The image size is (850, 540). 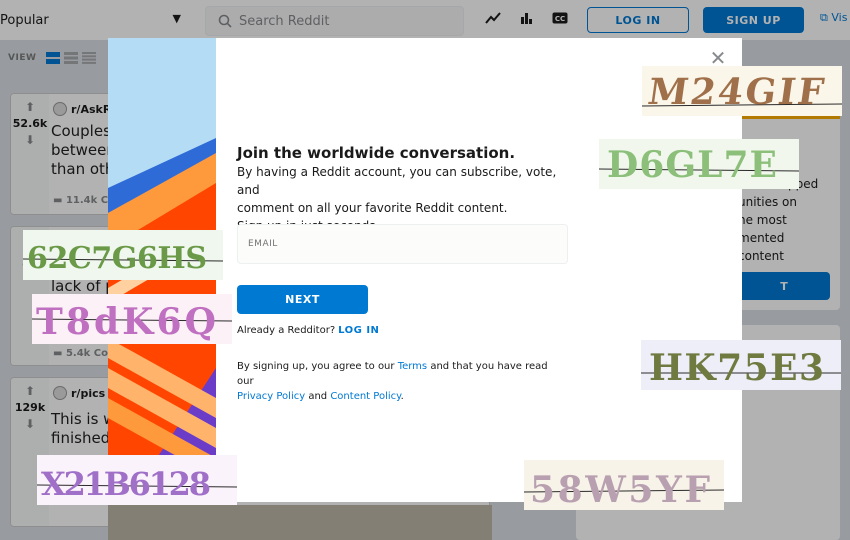 I want to click on captcha-text: X21B6128, so click(x=126, y=484).